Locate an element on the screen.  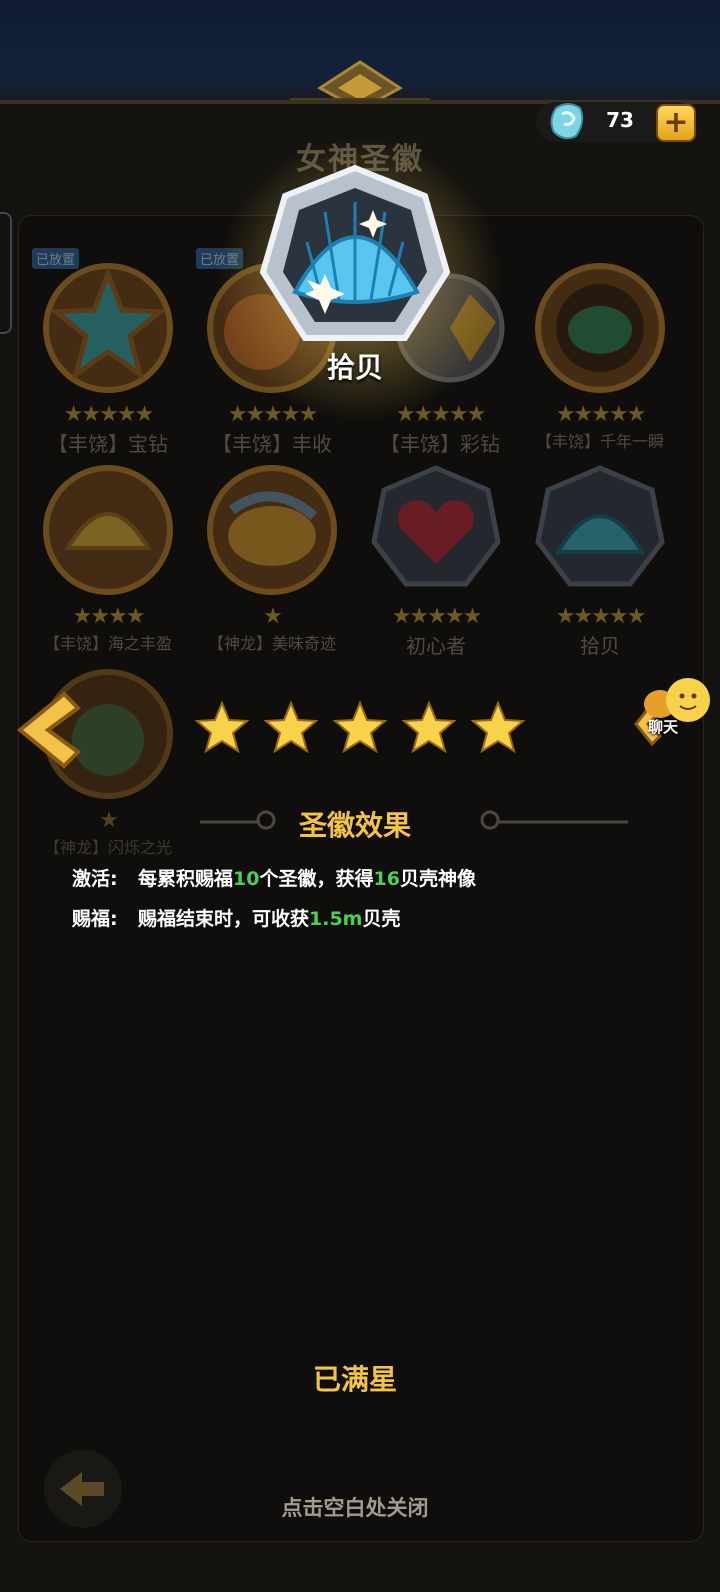
effect-activate-line: 激活: 每累积赐福10个圣徽，获得16贝壳神像 is located at coordinates (274, 877).